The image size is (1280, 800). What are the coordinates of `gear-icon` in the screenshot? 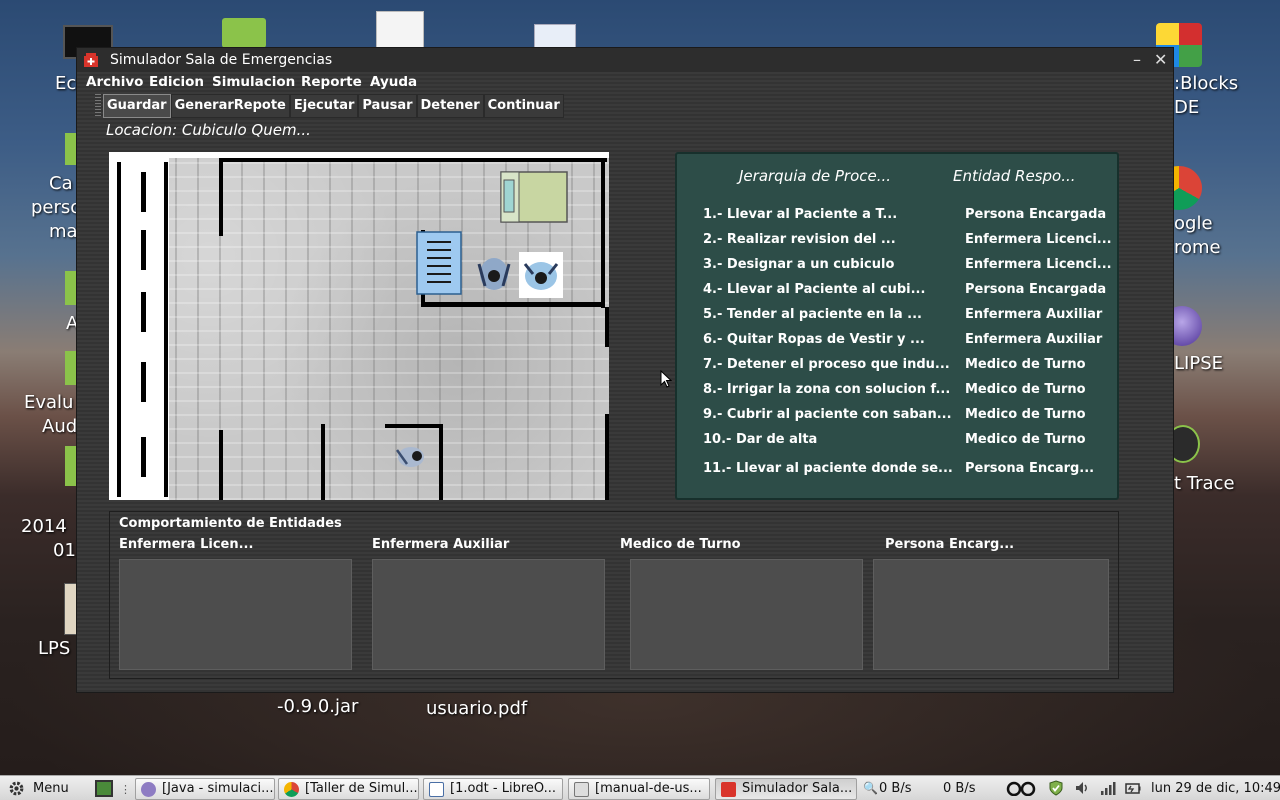 It's located at (16, 788).